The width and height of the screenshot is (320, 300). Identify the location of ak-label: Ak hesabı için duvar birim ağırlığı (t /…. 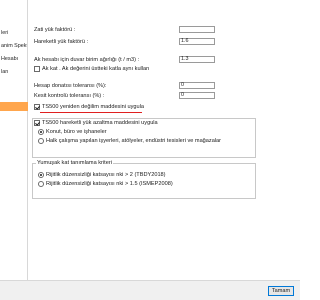
(87, 60).